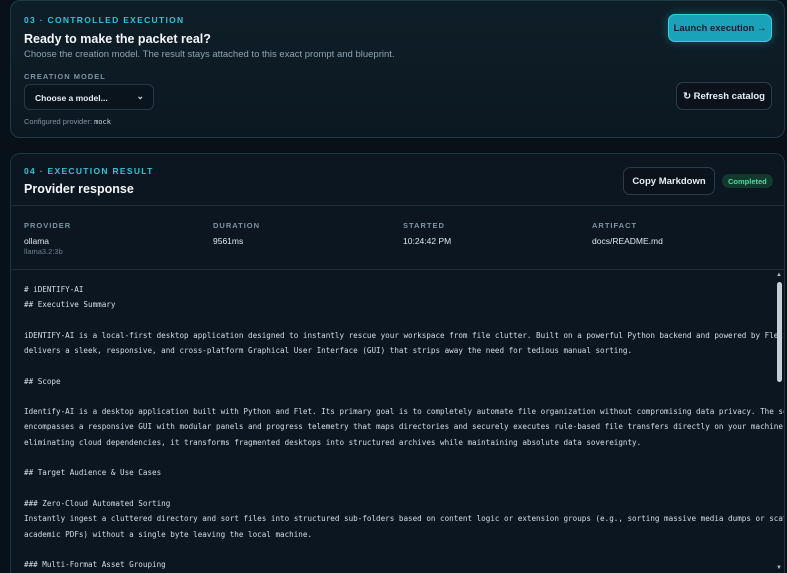 This screenshot has width=787, height=573. I want to click on markdown-line: ### Multi-Format Asset Grouping, so click(95, 564).